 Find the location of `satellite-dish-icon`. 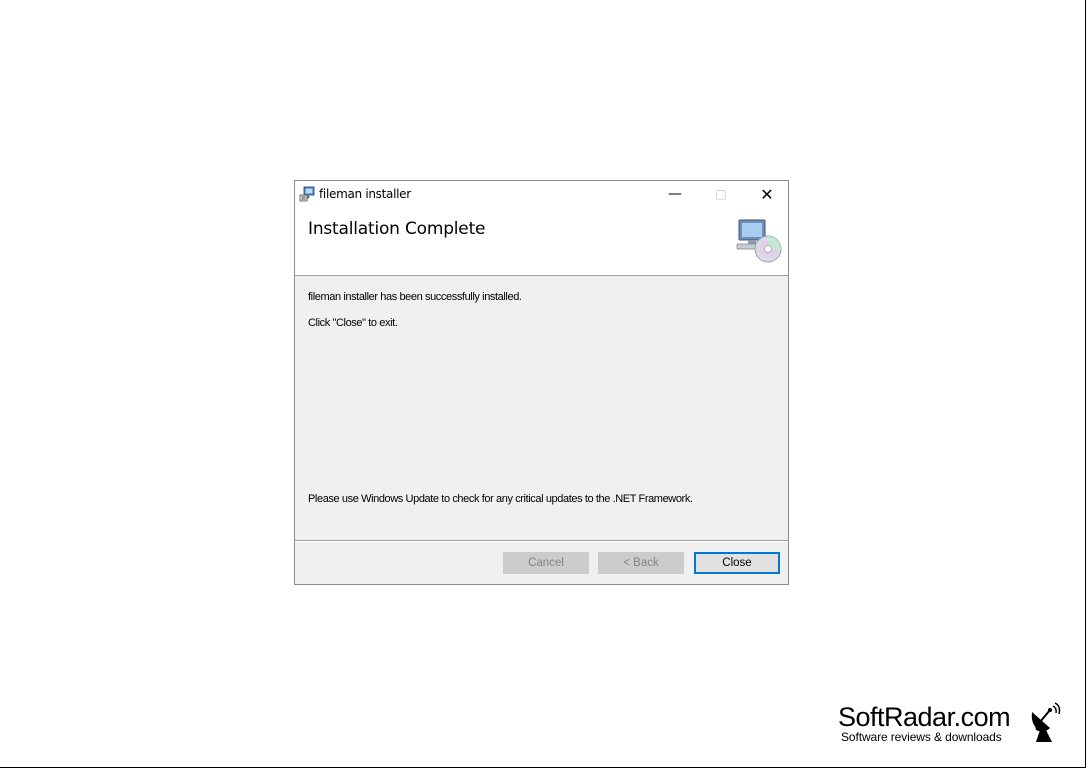

satellite-dish-icon is located at coordinates (1046, 722).